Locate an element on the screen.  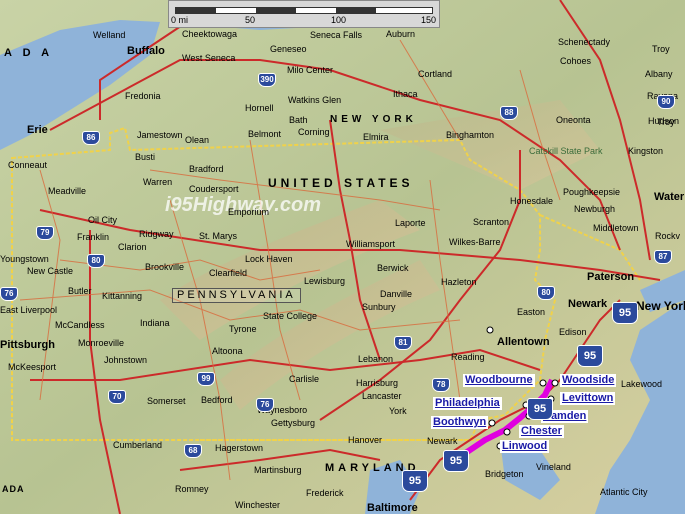
place-label: New Castle is located at coordinates (50, 271).